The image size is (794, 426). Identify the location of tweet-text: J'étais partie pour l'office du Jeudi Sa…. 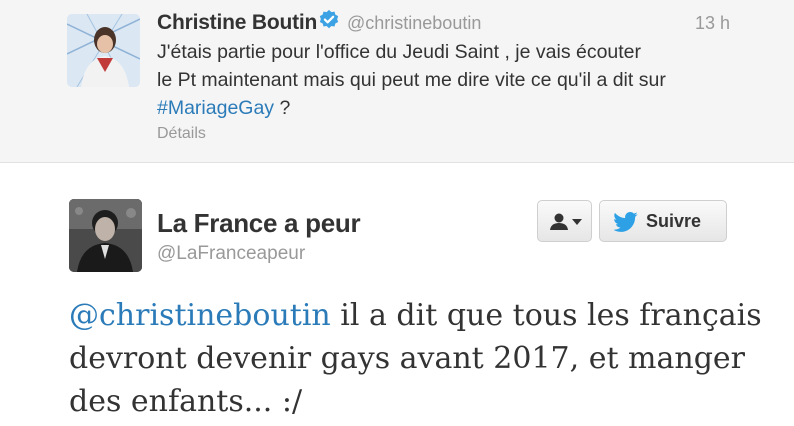
(457, 80).